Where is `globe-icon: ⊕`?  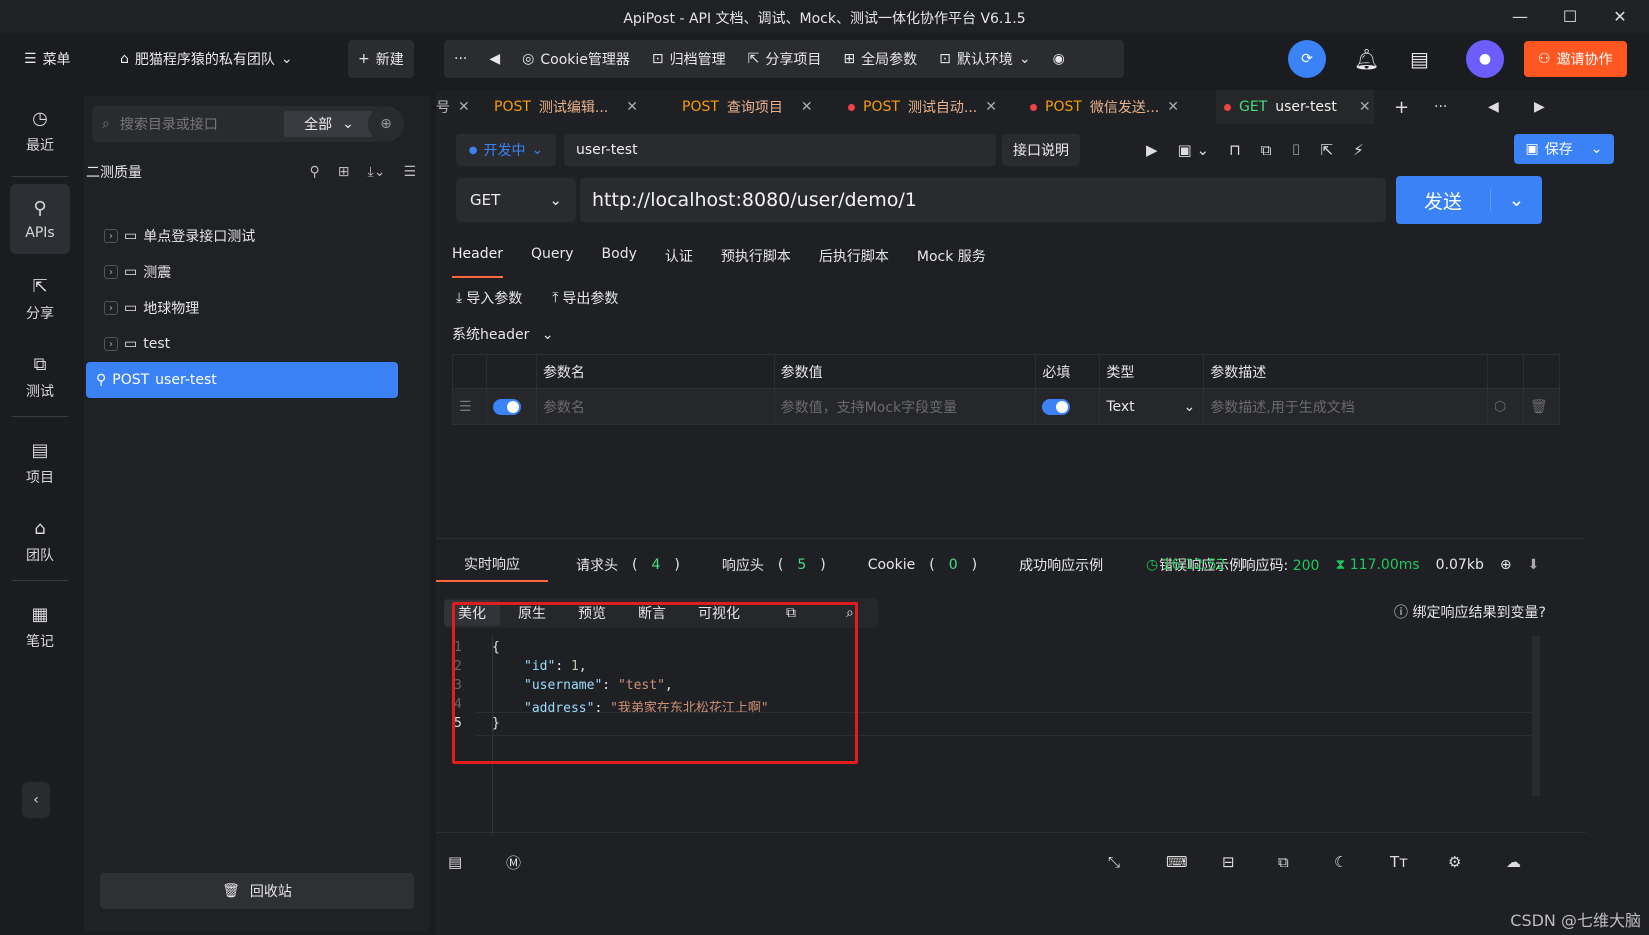
globe-icon: ⊕ is located at coordinates (1506, 565).